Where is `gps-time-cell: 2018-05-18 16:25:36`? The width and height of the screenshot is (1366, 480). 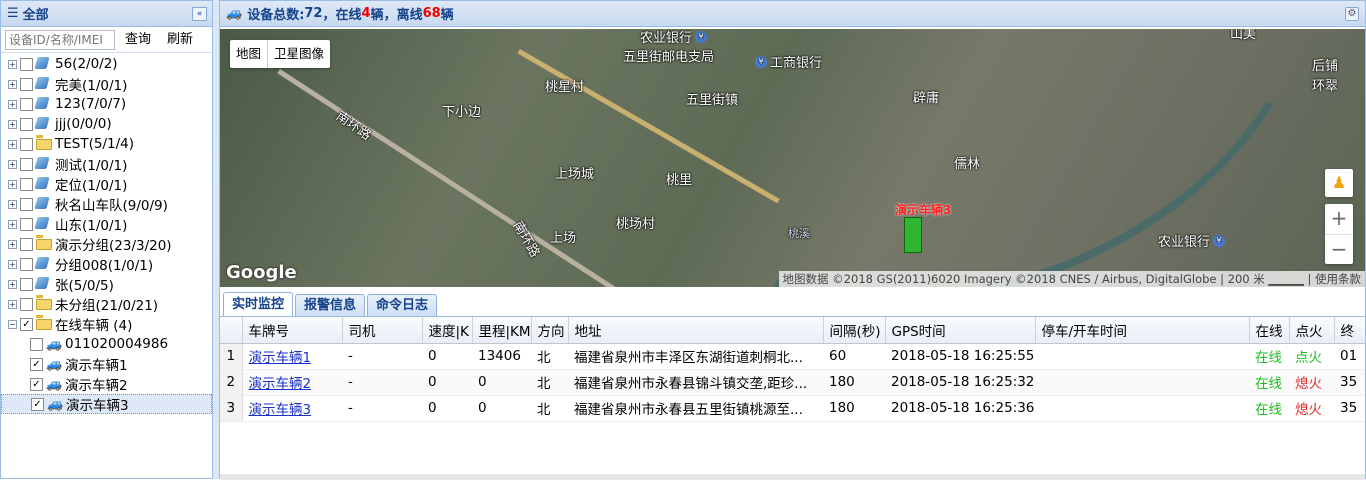
gps-time-cell: 2018-05-18 16:25:36 is located at coordinates (963, 408).